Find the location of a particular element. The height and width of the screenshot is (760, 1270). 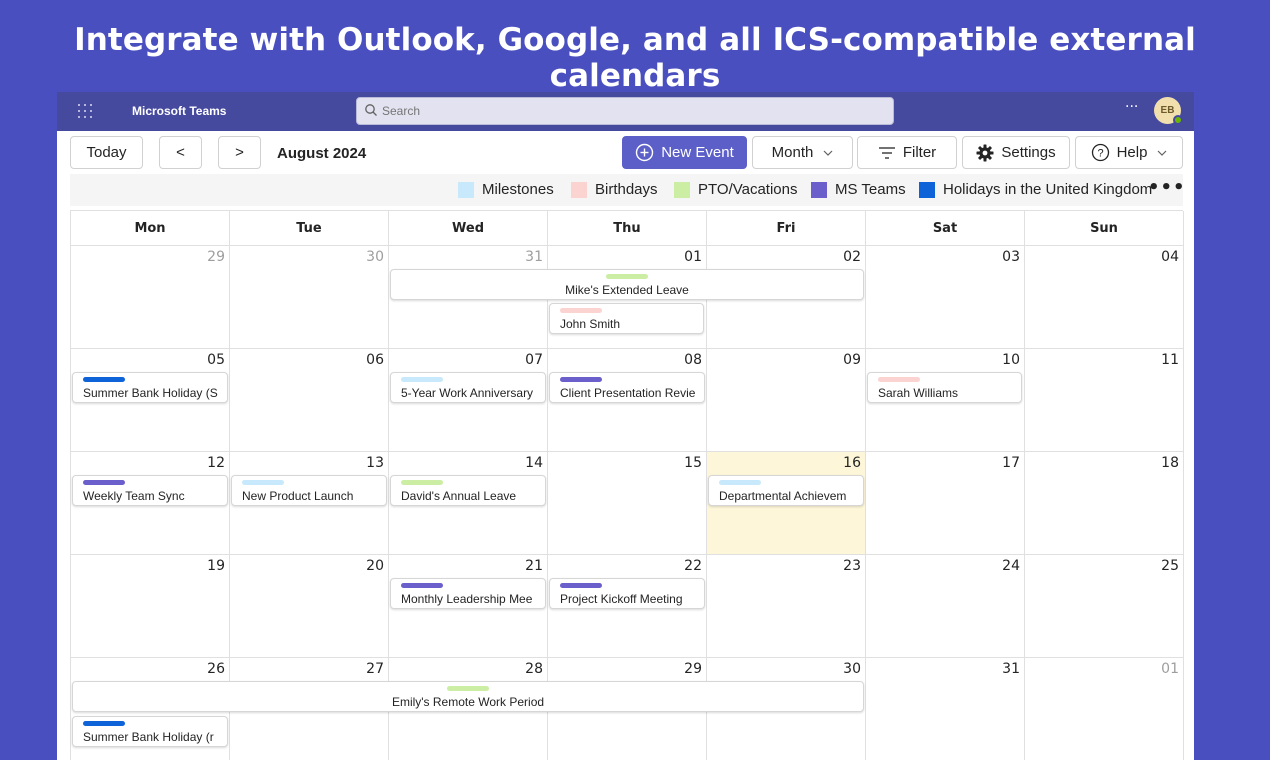

event-card: David's Annual Leave is located at coordinates (468, 490).